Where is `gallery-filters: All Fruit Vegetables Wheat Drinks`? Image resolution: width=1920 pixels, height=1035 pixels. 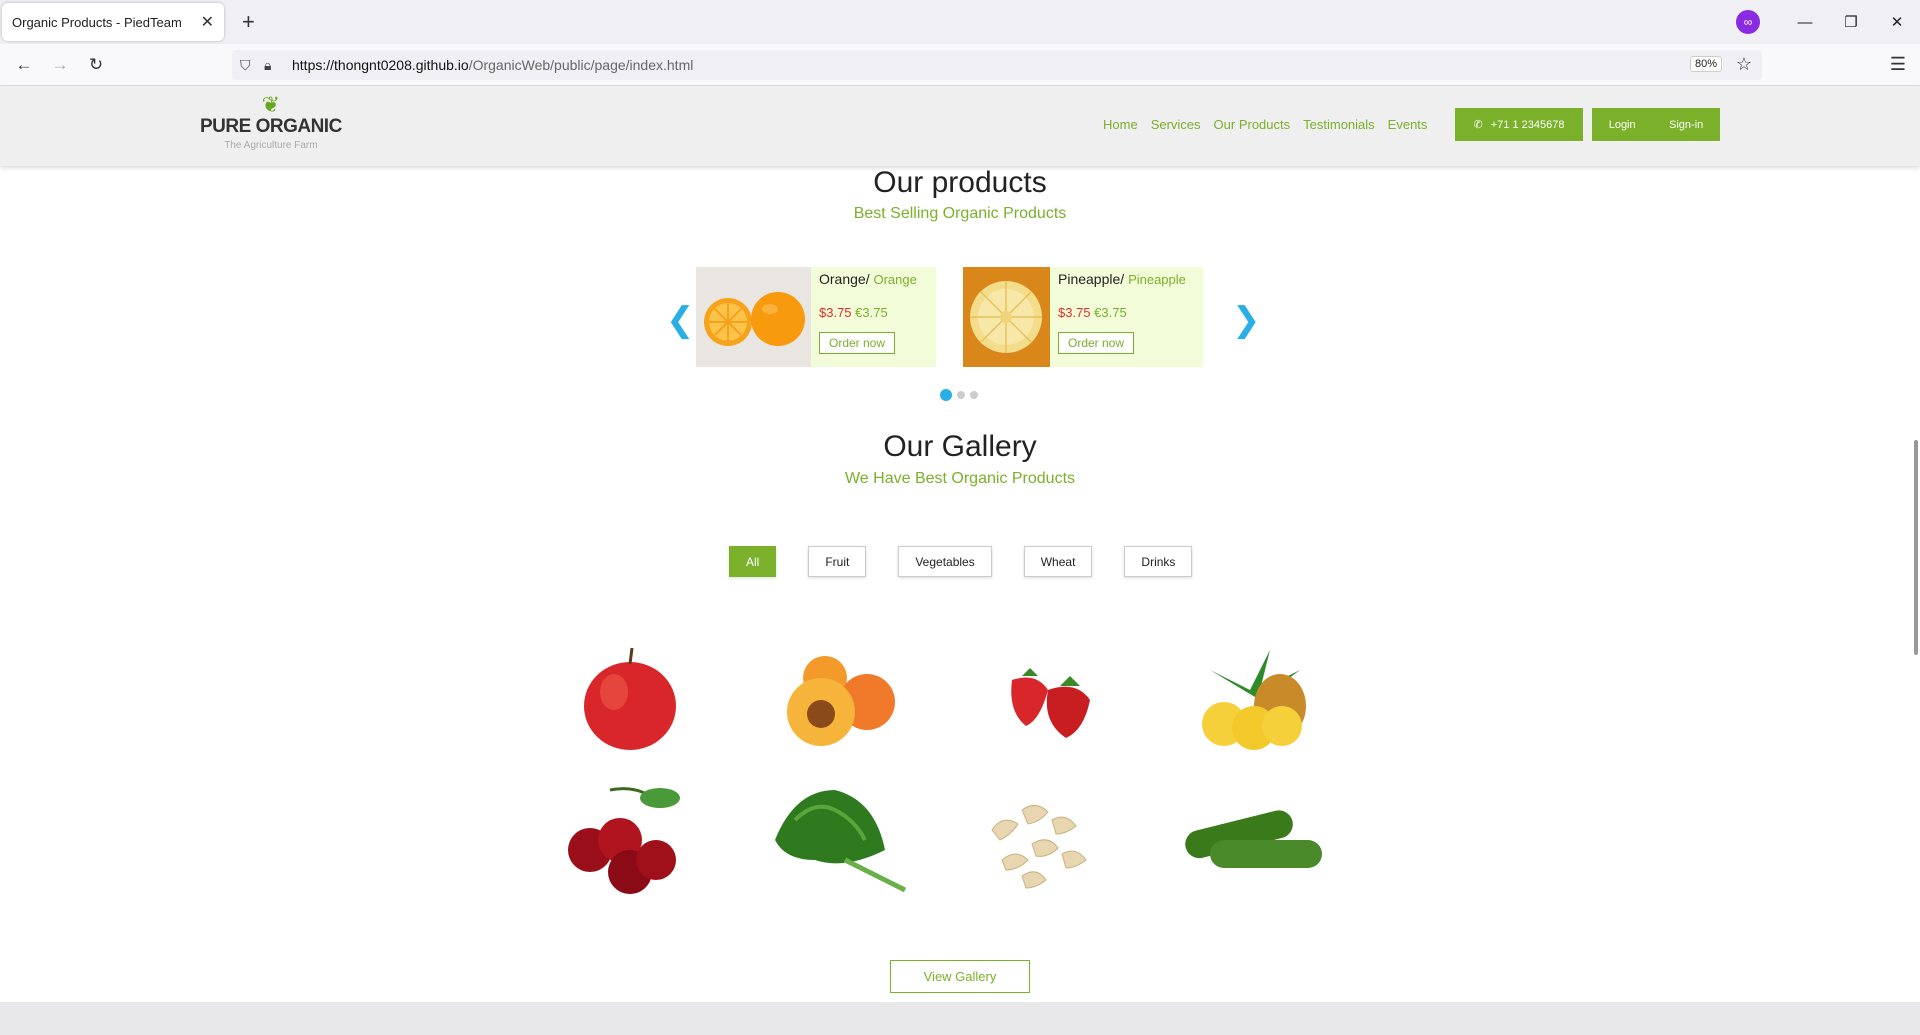
gallery-filters: All Fruit Vegetables Wheat Drinks is located at coordinates (976, 561).